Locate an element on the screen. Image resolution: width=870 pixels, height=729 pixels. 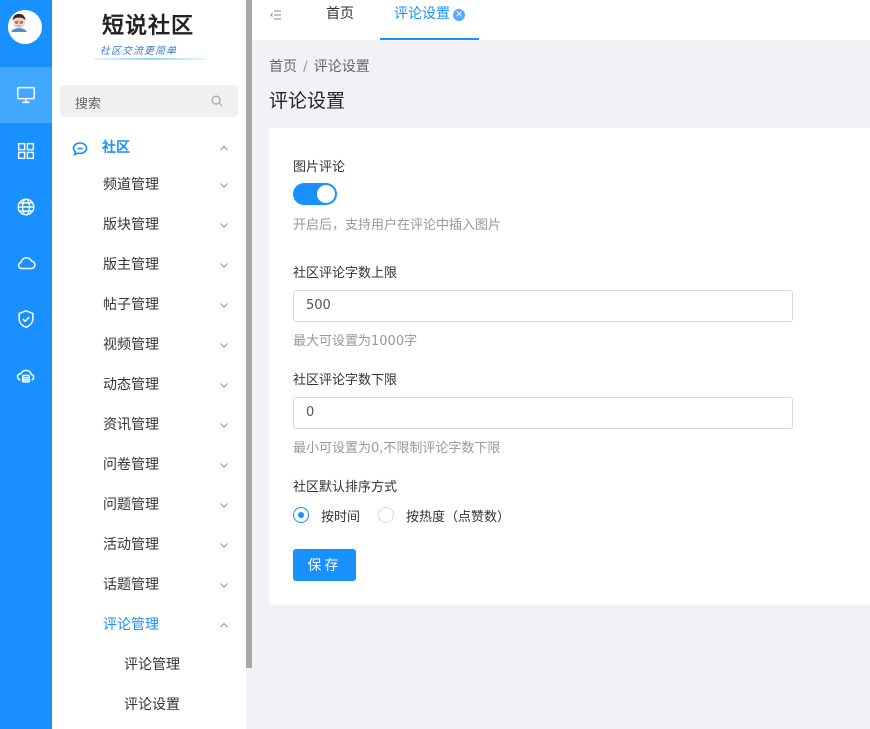
sidebar-item-video: 视频管理 is located at coordinates (149, 345).